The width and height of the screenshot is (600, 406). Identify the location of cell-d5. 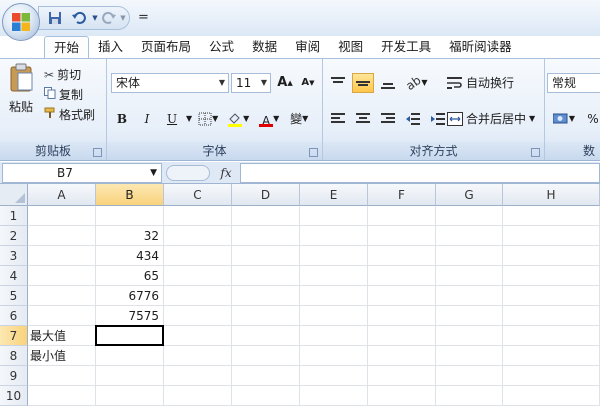
(266, 296).